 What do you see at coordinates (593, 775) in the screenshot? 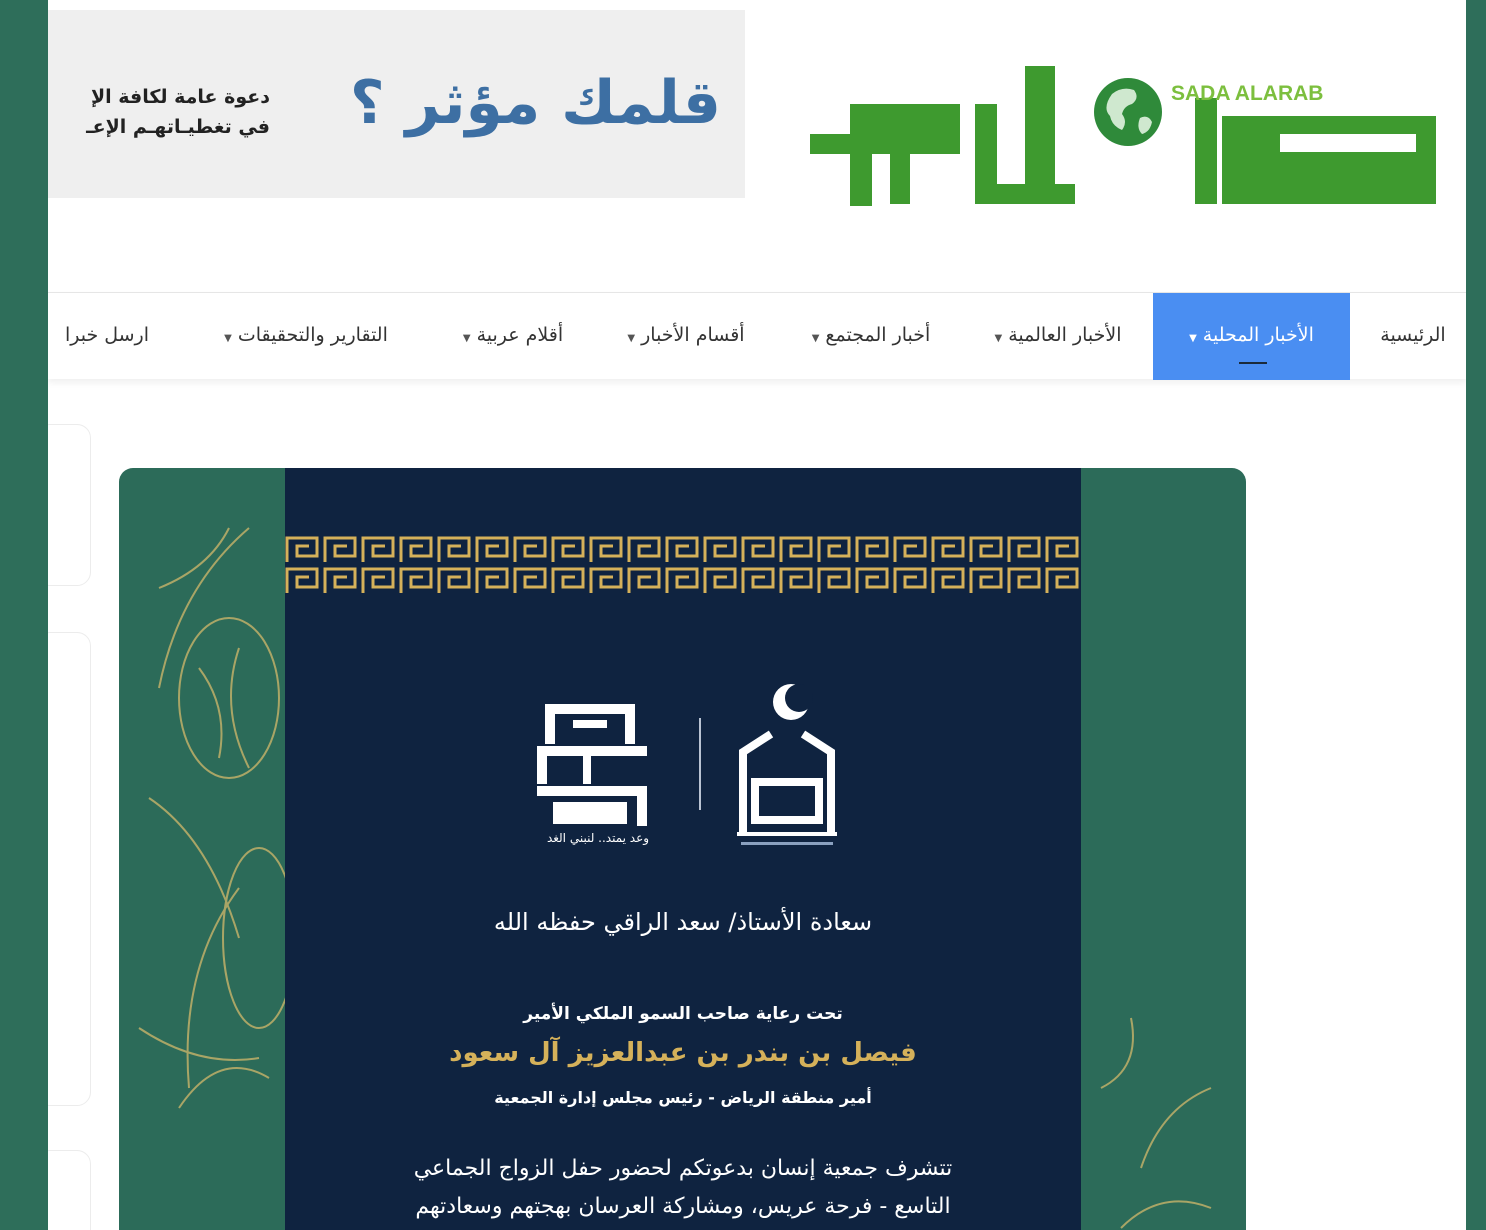
I see `family-campaign-logo: وعد يمتد.. لنبني الغد` at bounding box center [593, 775].